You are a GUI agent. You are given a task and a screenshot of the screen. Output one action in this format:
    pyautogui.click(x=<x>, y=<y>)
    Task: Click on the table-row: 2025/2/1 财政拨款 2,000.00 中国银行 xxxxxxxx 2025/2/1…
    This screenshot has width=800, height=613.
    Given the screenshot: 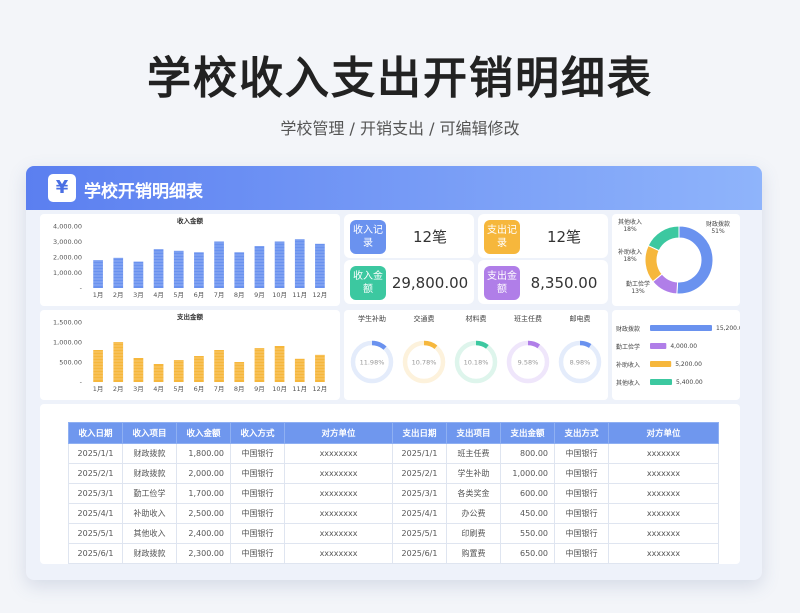 What is the action you would take?
    pyautogui.click(x=393, y=473)
    